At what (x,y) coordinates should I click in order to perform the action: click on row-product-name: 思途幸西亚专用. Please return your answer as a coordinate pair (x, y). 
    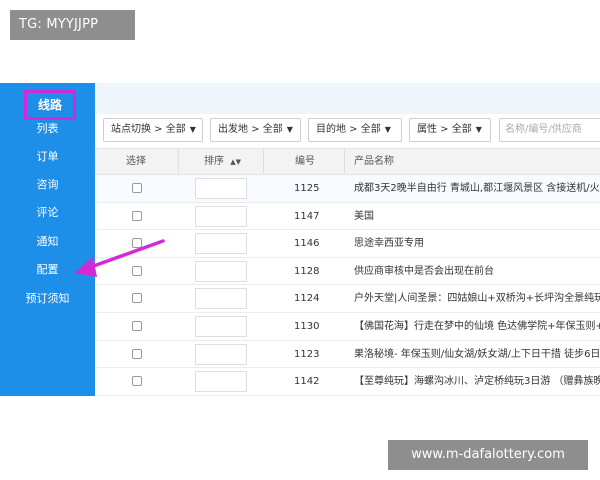
    Looking at the image, I should click on (389, 243).